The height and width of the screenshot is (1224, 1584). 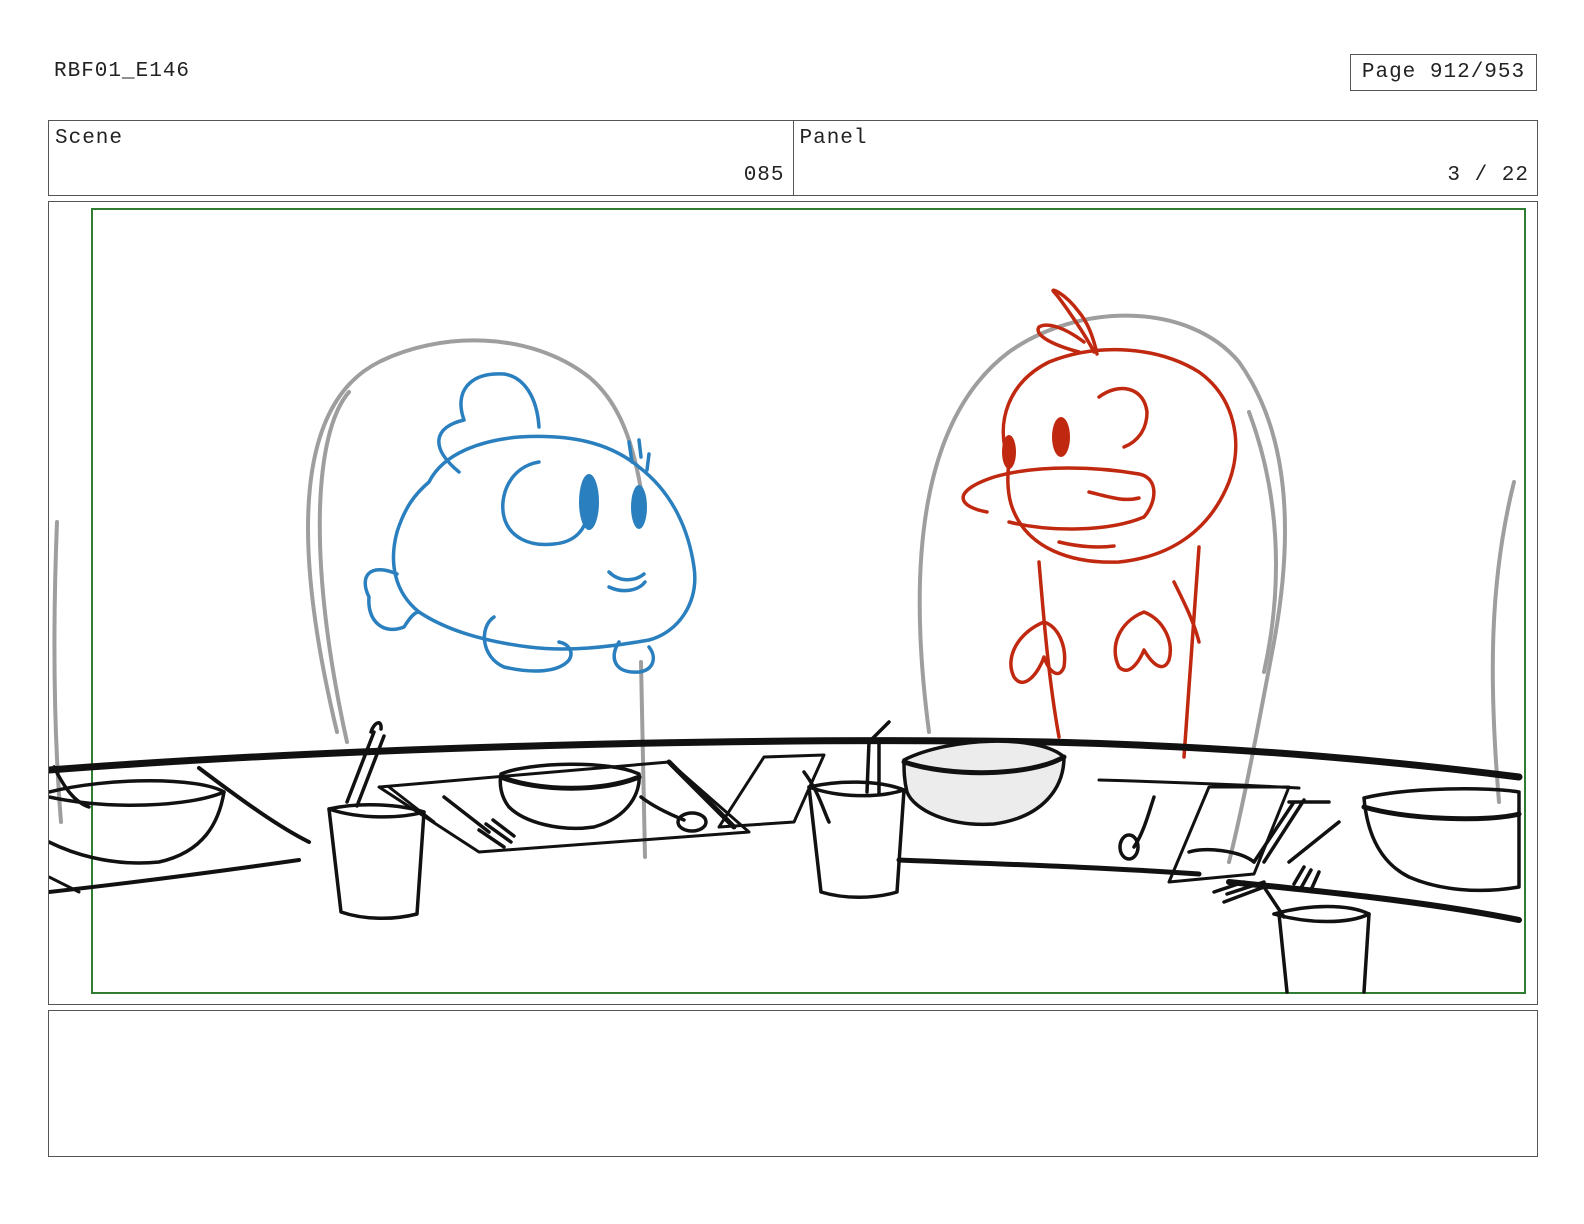 I want to click on page-counter: Page 912/953, so click(x=1443, y=72).